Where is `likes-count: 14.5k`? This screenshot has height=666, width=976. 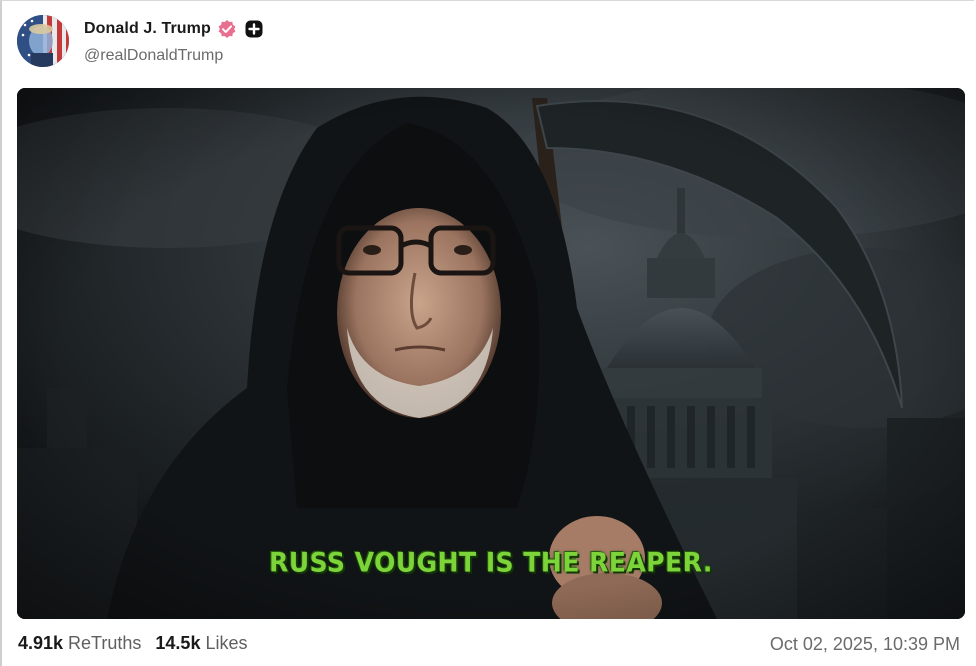 likes-count: 14.5k is located at coordinates (178, 643).